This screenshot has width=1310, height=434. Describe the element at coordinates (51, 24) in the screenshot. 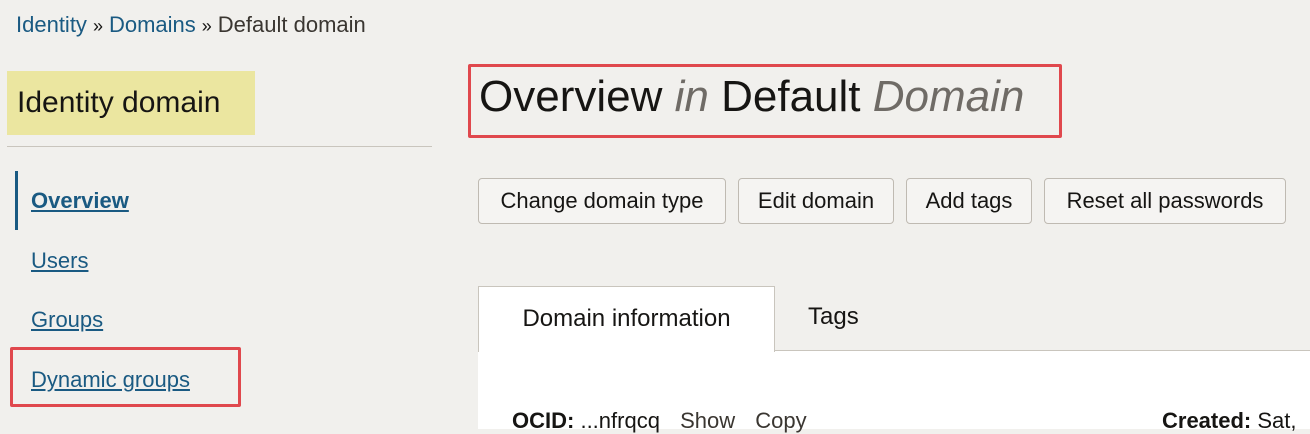

I see `breadcrumb-identity: Identity` at that location.